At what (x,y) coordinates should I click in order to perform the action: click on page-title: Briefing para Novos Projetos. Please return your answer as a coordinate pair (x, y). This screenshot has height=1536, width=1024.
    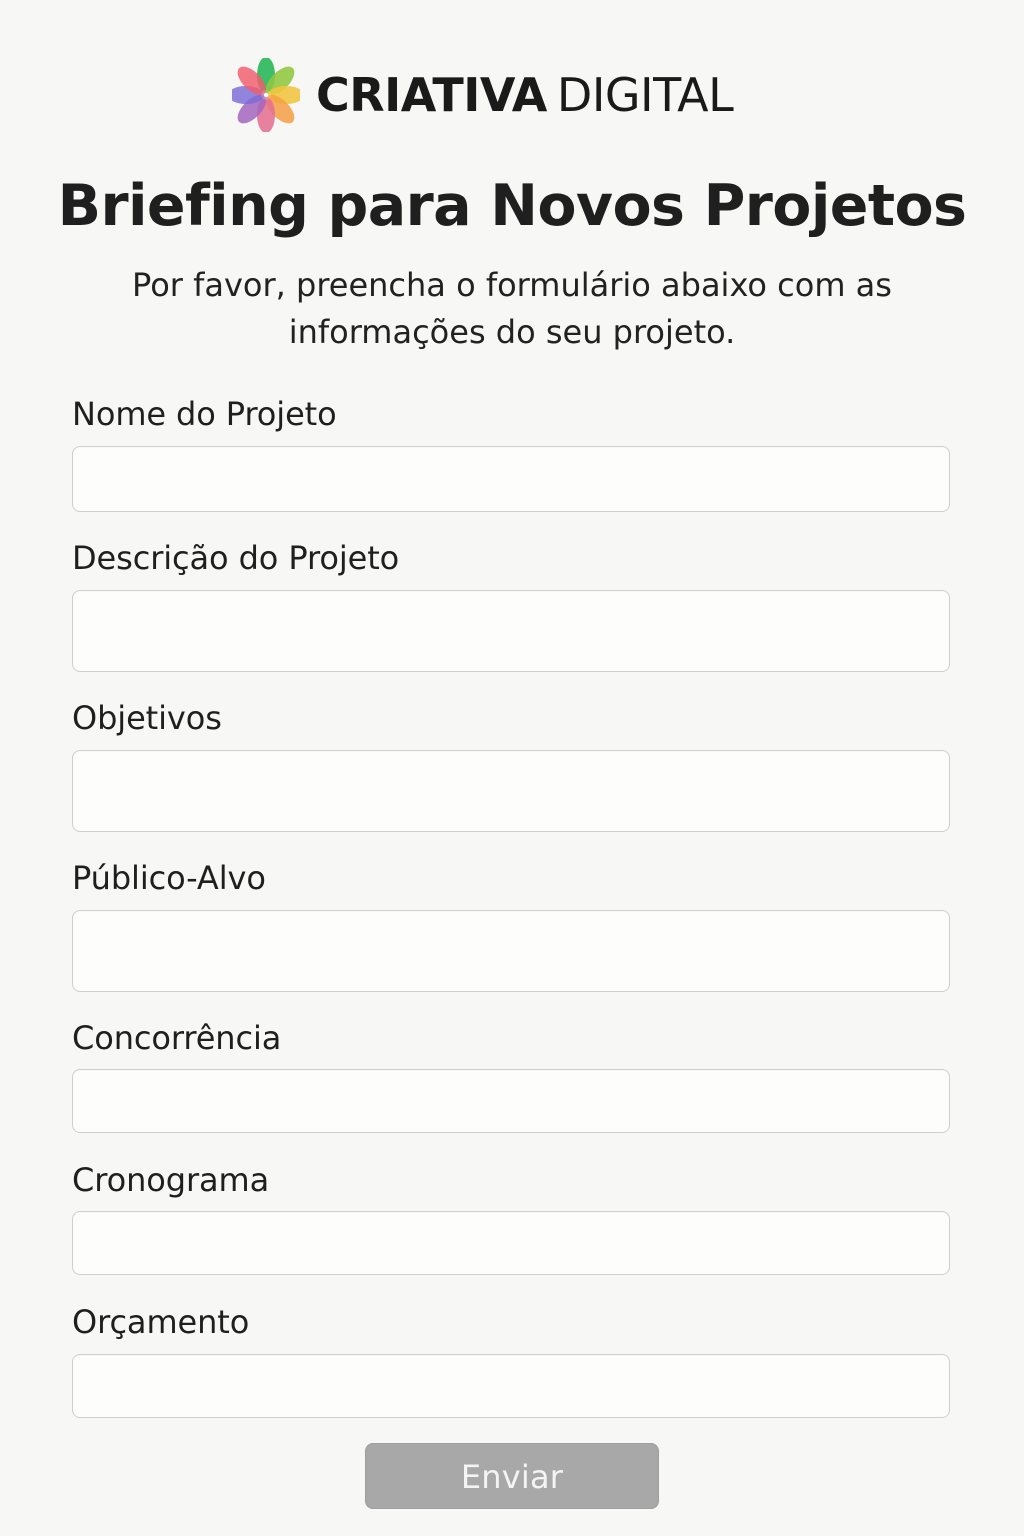
    Looking at the image, I should click on (512, 206).